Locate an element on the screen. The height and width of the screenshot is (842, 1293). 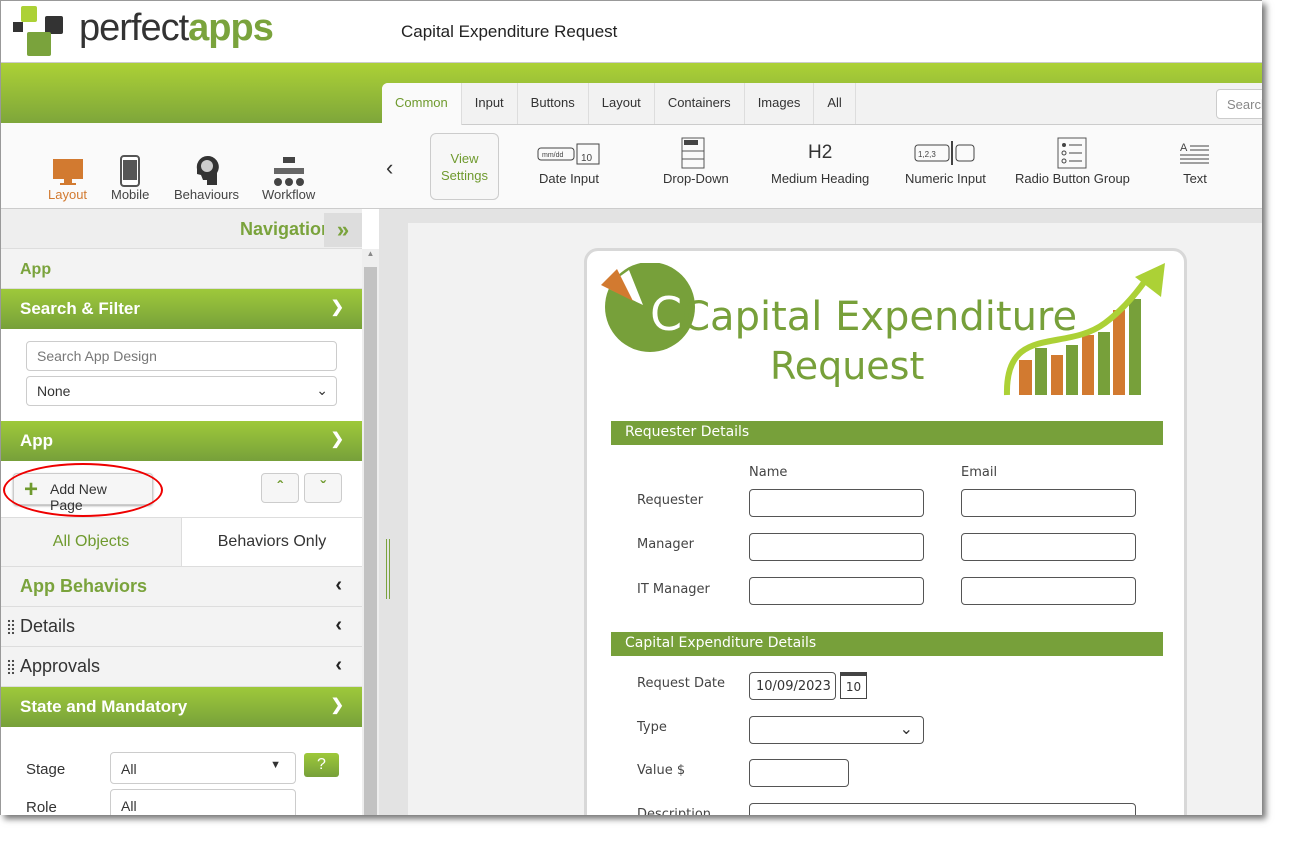
tool-date-input: mm/dd 10 Date Input is located at coordinates (569, 160).